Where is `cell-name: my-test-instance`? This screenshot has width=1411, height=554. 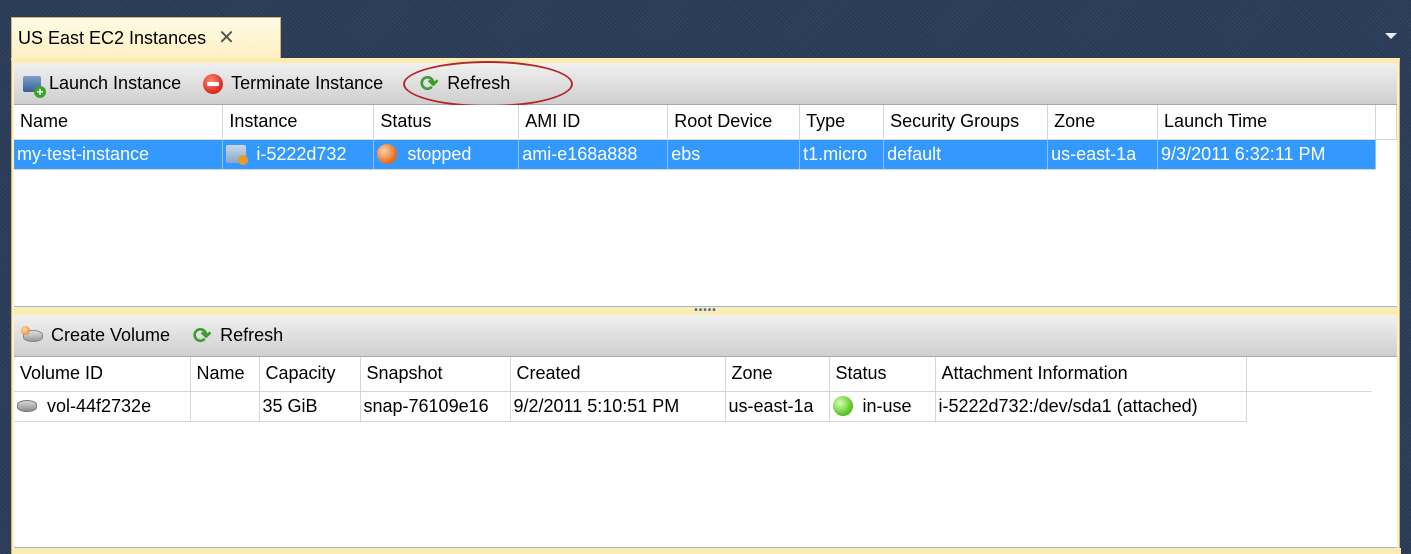
cell-name: my-test-instance is located at coordinates (119, 154).